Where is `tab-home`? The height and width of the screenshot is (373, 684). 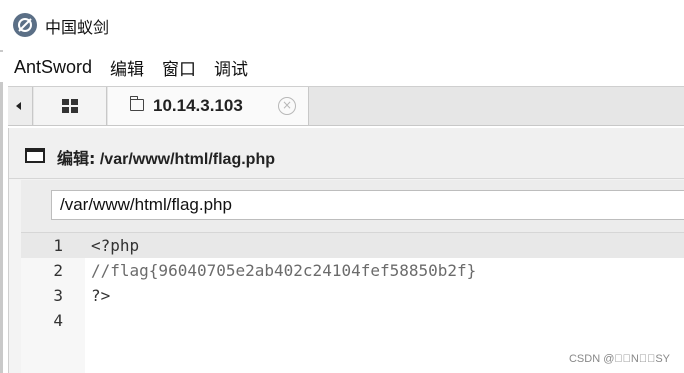
tab-home is located at coordinates (70, 106).